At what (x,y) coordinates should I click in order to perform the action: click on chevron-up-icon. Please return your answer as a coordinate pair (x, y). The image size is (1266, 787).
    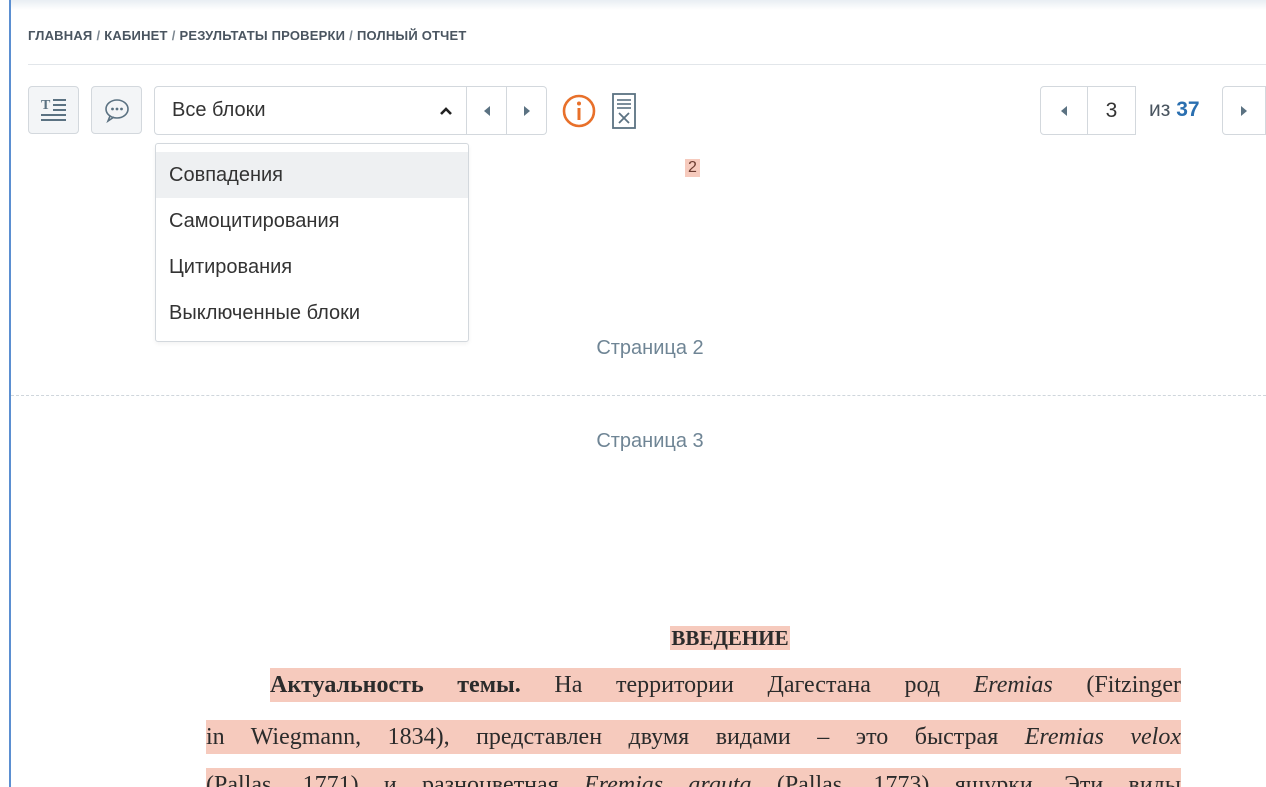
    Looking at the image, I should click on (446, 111).